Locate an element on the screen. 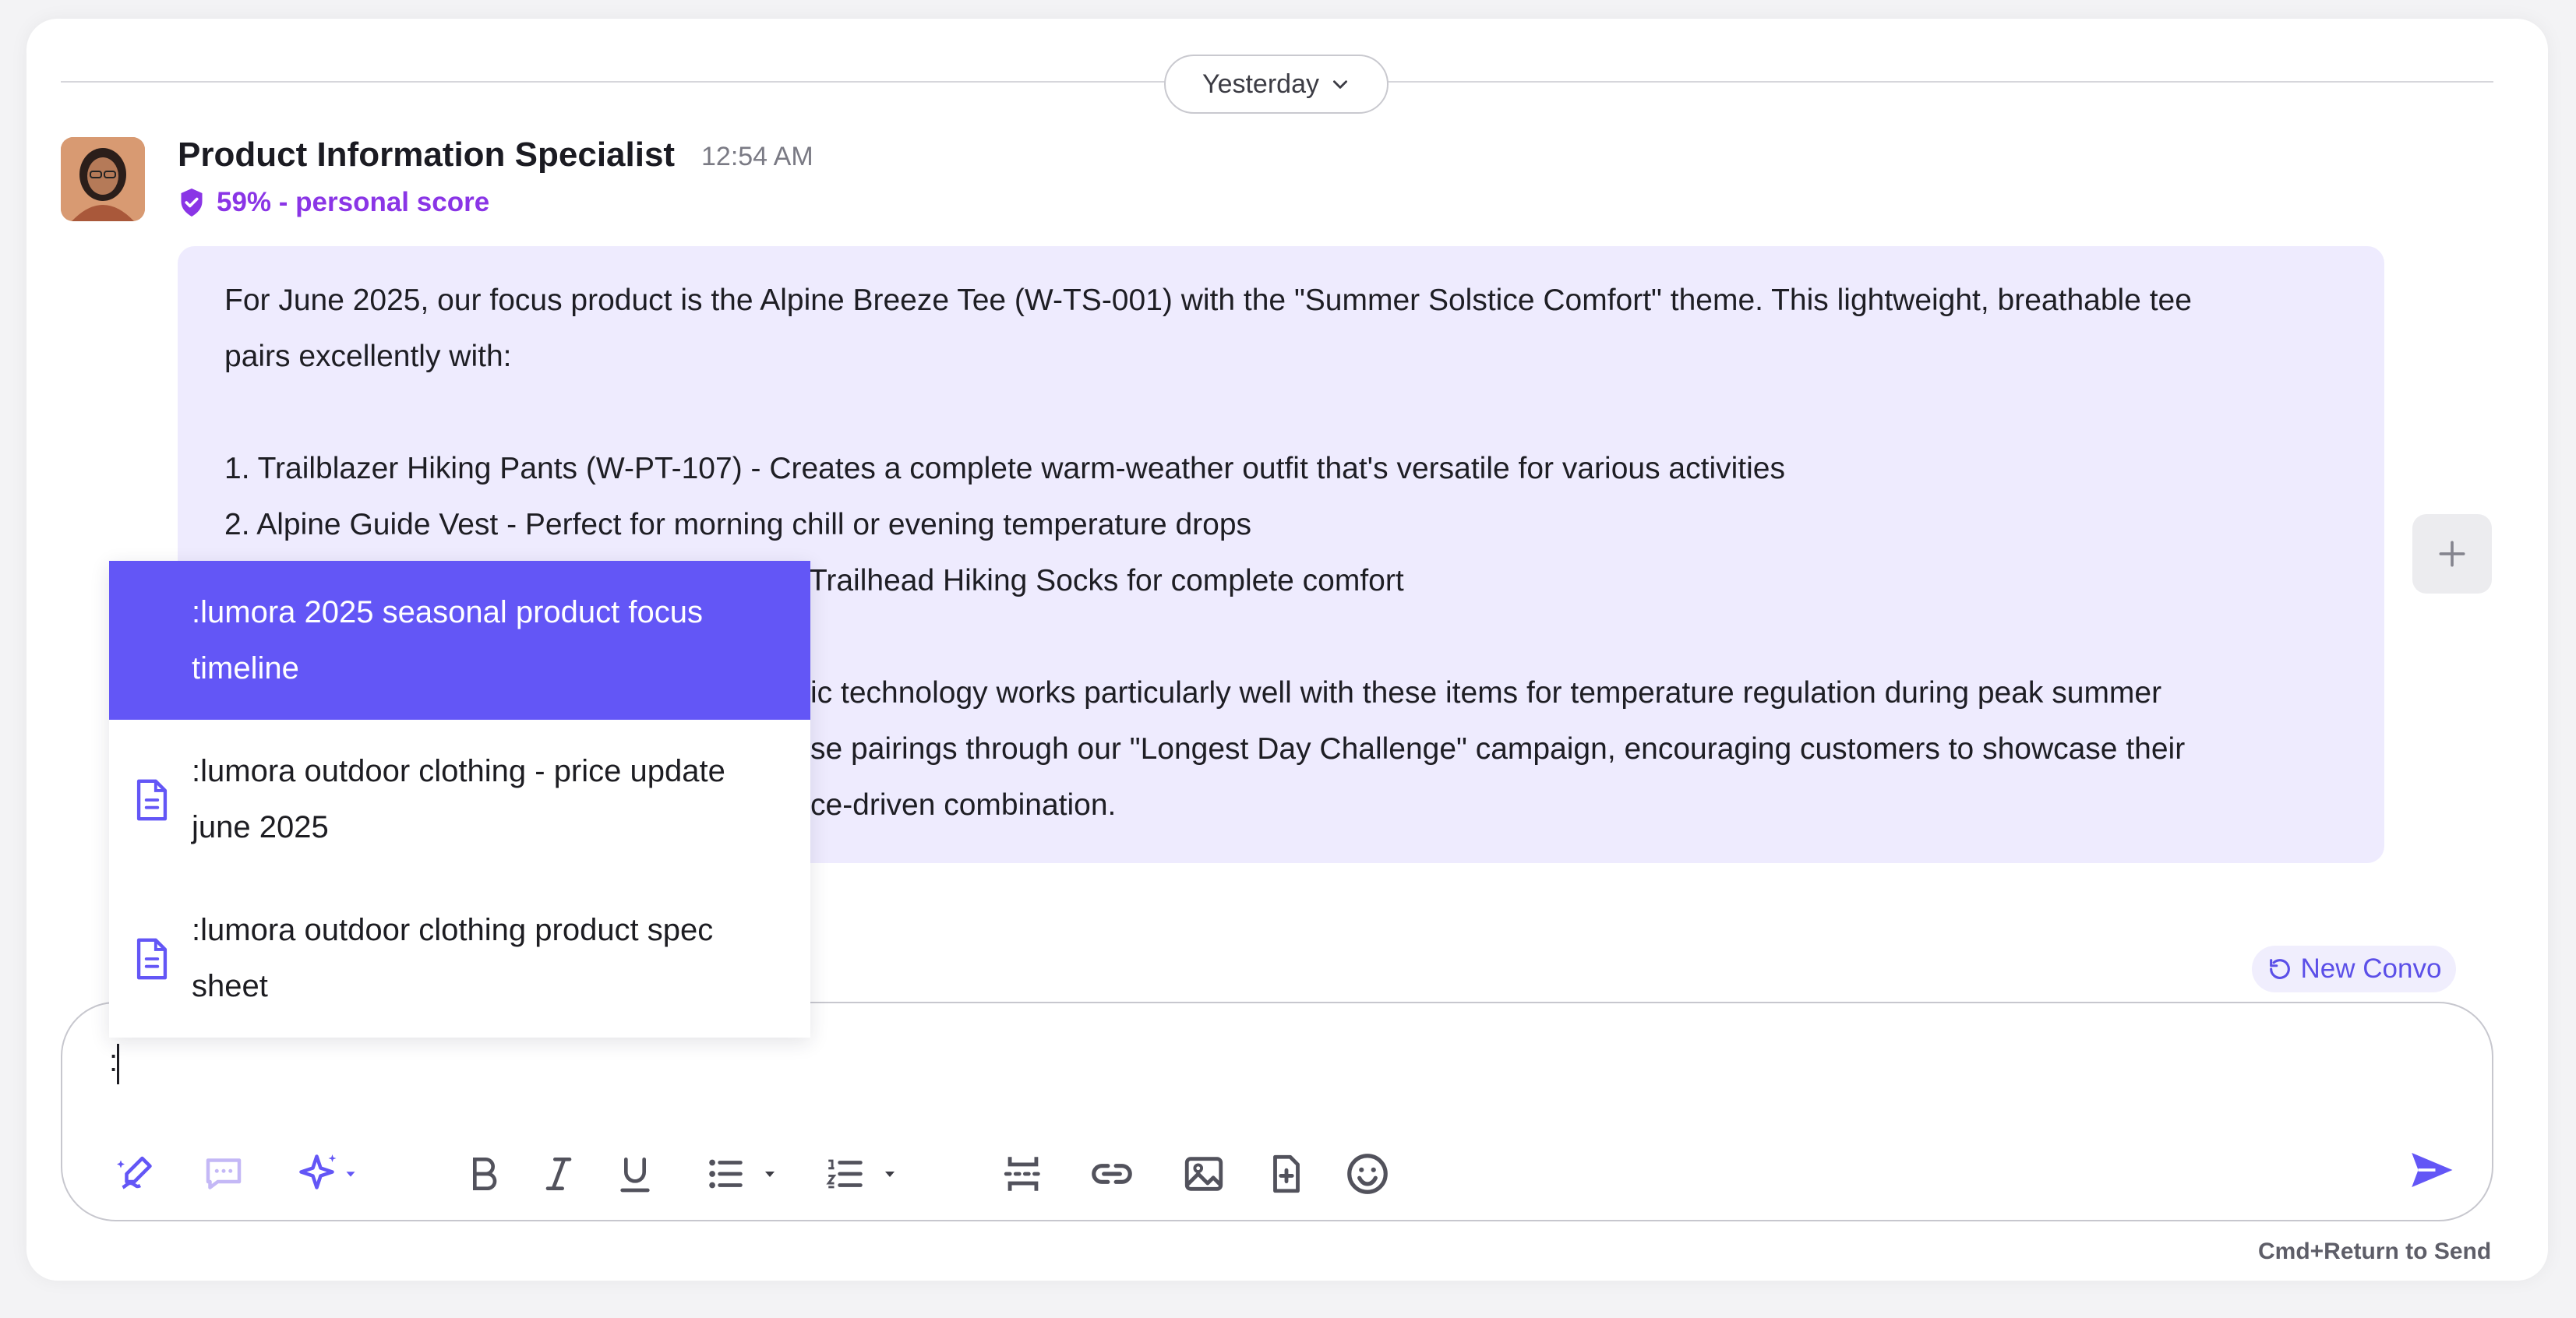 This screenshot has height=1318, width=2576. score-text: 59% - personal score is located at coordinates (353, 202).